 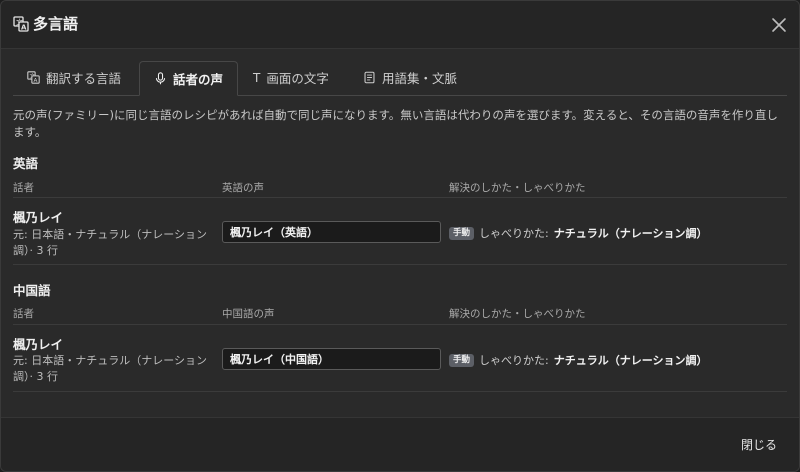 What do you see at coordinates (369, 77) in the screenshot?
I see `document-icon` at bounding box center [369, 77].